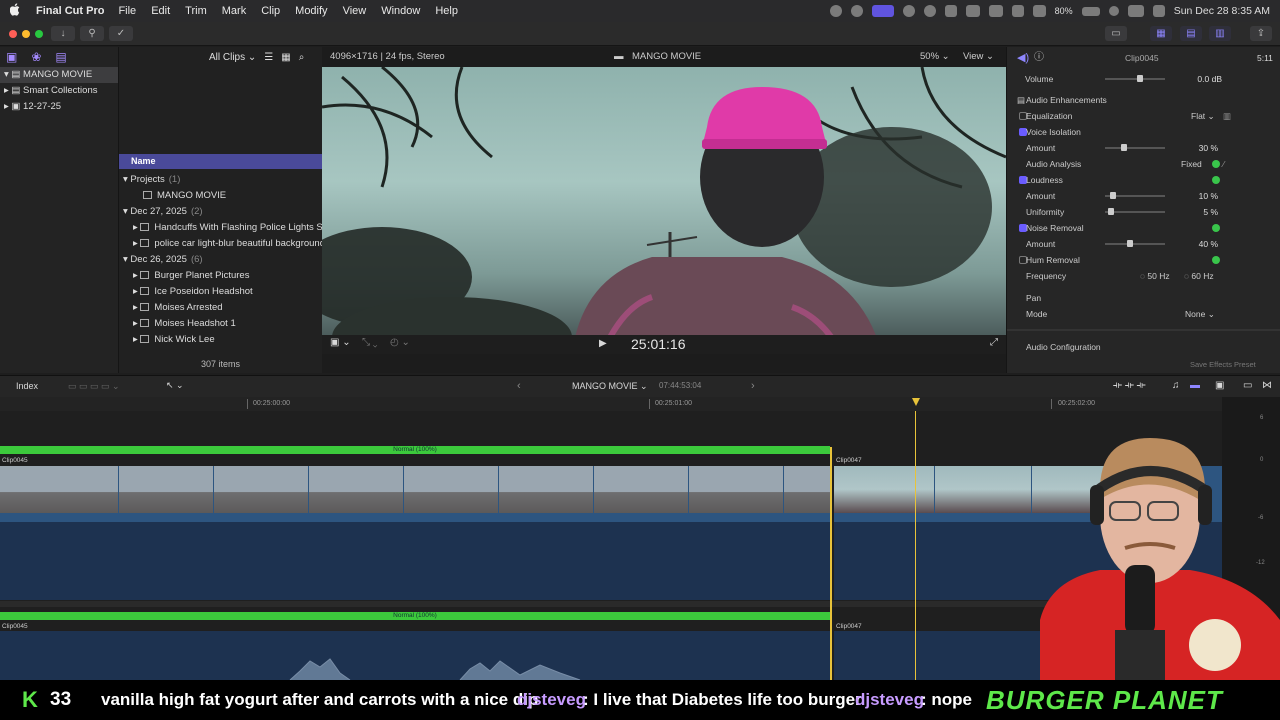 This screenshot has width=1280, height=720. What do you see at coordinates (1197, 79) in the screenshot?
I see `volume-value: 0.0 dB` at bounding box center [1197, 79].